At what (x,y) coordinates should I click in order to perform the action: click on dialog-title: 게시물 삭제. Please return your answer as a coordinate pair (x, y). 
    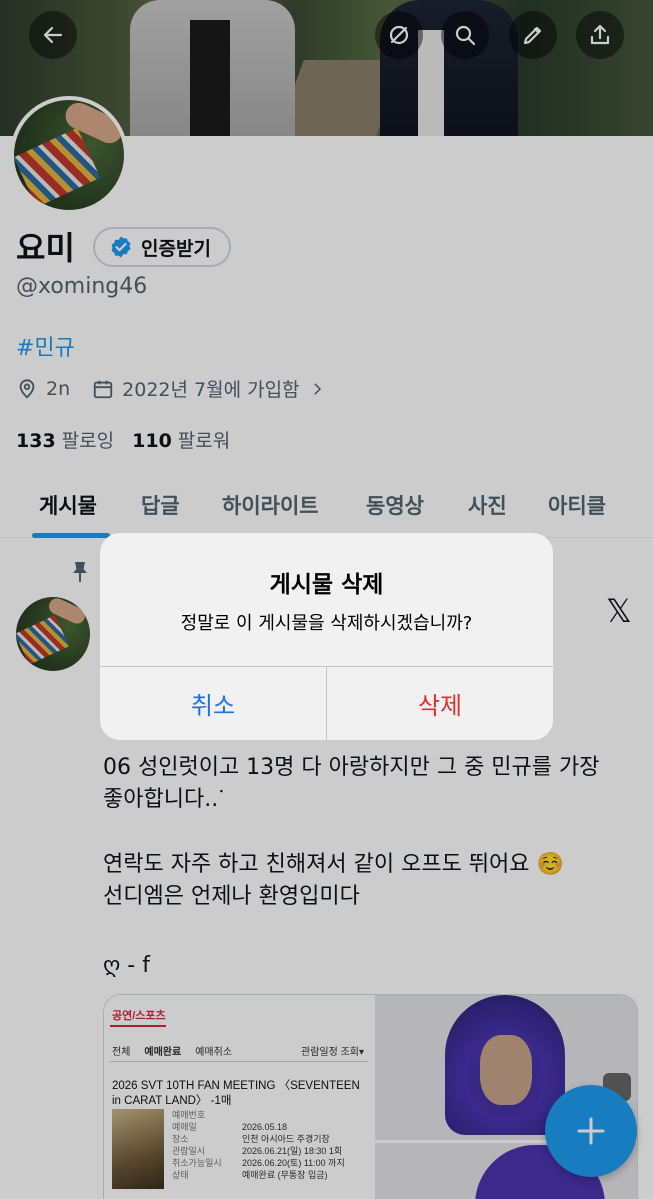
    Looking at the image, I should click on (326, 585).